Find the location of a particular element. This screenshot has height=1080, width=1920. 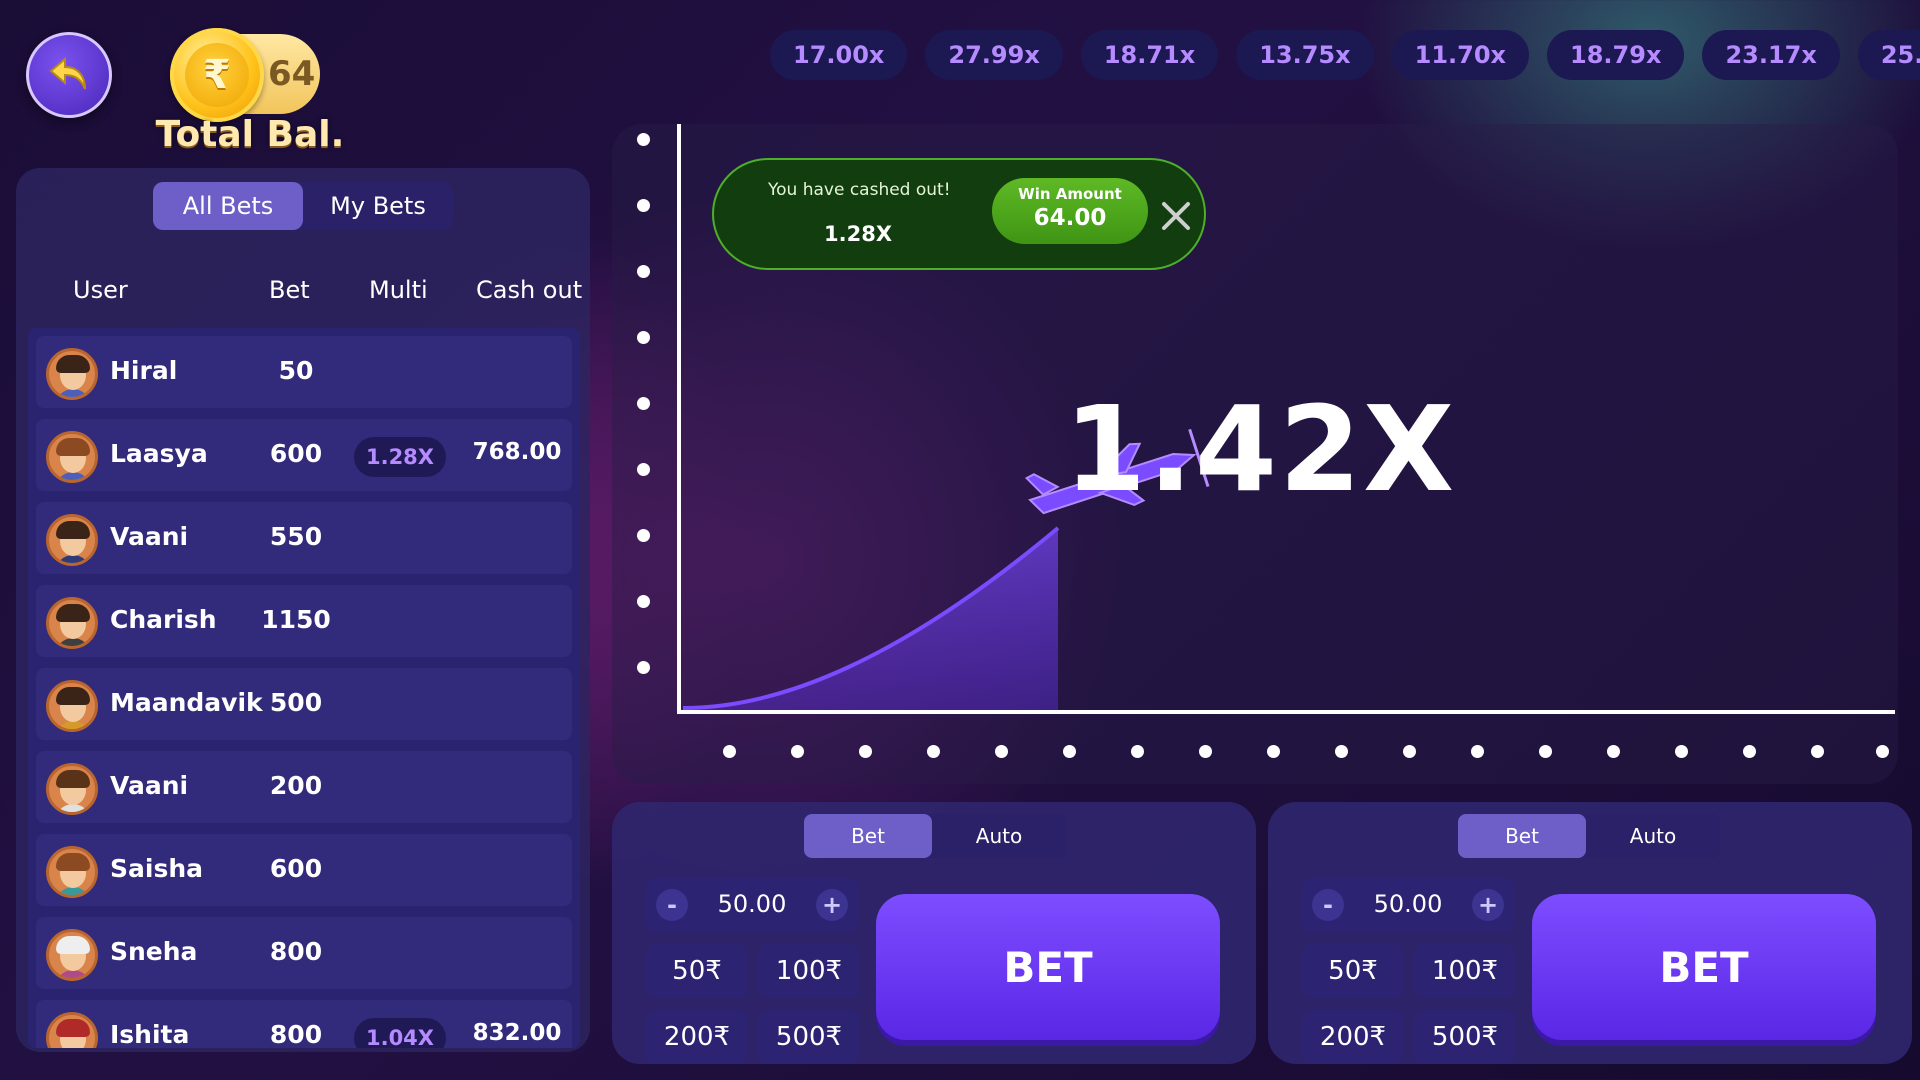

win-amount-label: Win Amount is located at coordinates (1070, 194).